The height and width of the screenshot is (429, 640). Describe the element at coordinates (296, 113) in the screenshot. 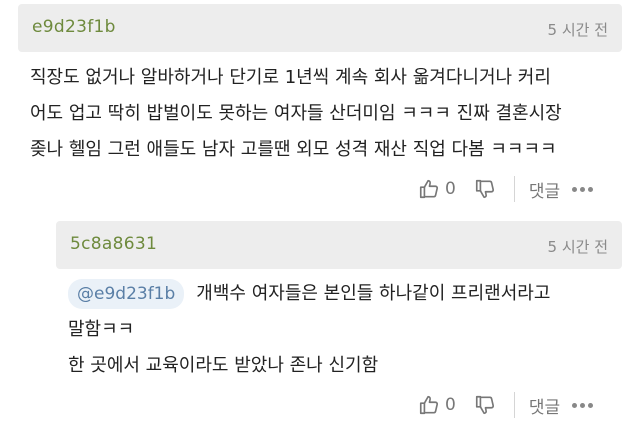

I see `comment-line: 어도 업고 딱히 밥벌이도 못하는 여자들 산더미임 ㅋㅋㅋ 진짜 결혼시장` at that location.